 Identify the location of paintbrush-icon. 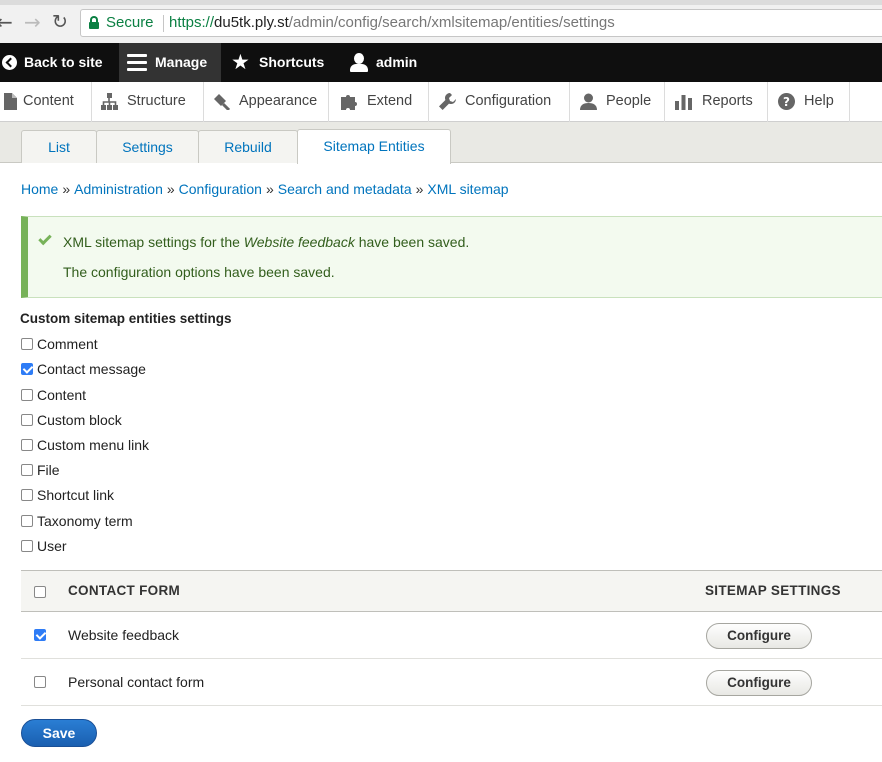
(222, 102).